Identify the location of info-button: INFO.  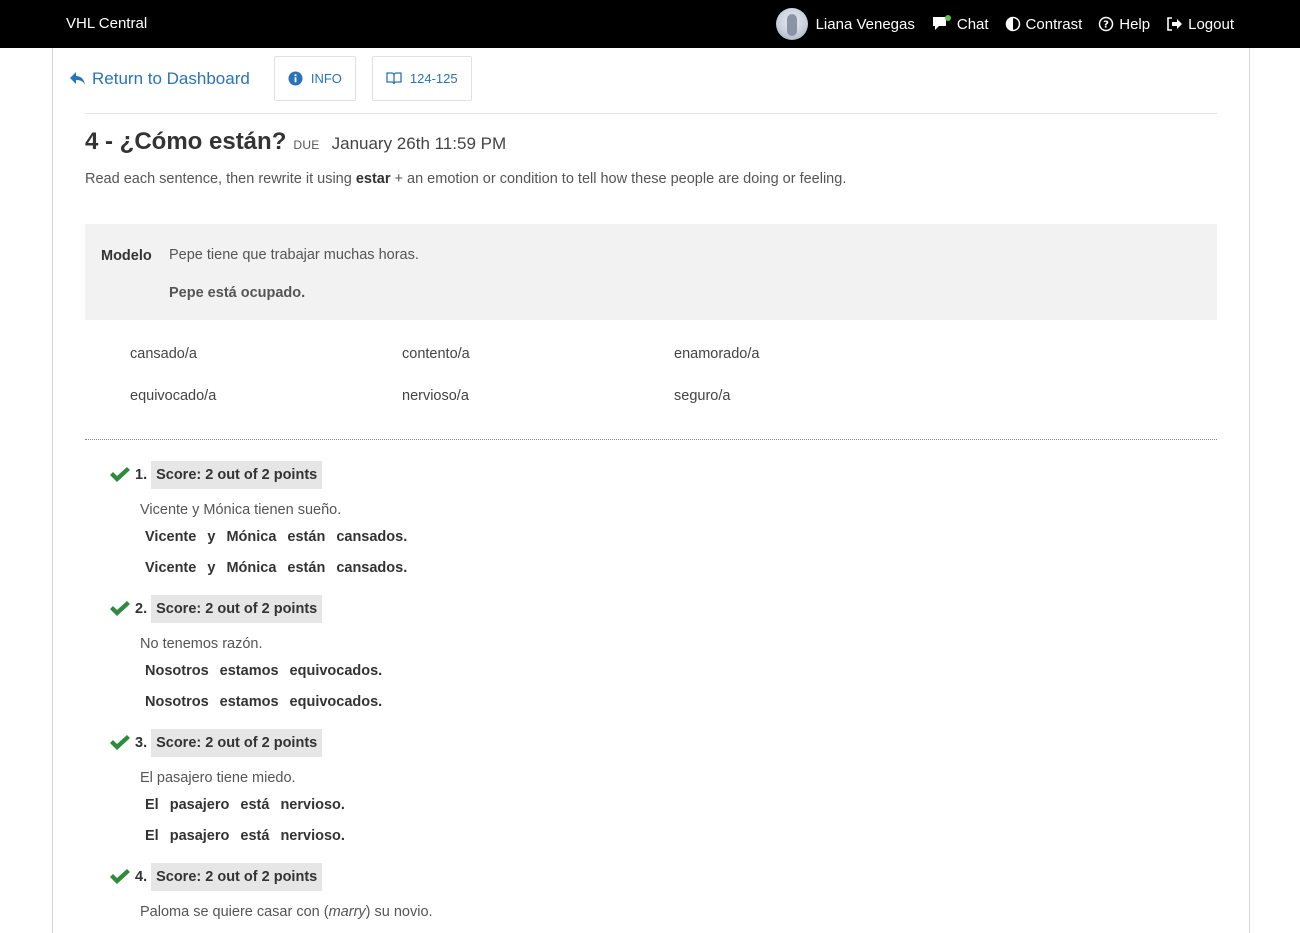
(314, 78).